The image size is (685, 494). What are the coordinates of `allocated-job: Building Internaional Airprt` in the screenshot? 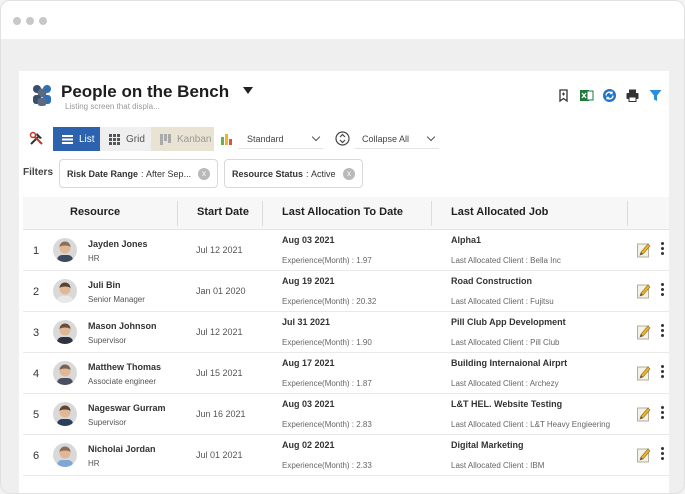 It's located at (509, 363).